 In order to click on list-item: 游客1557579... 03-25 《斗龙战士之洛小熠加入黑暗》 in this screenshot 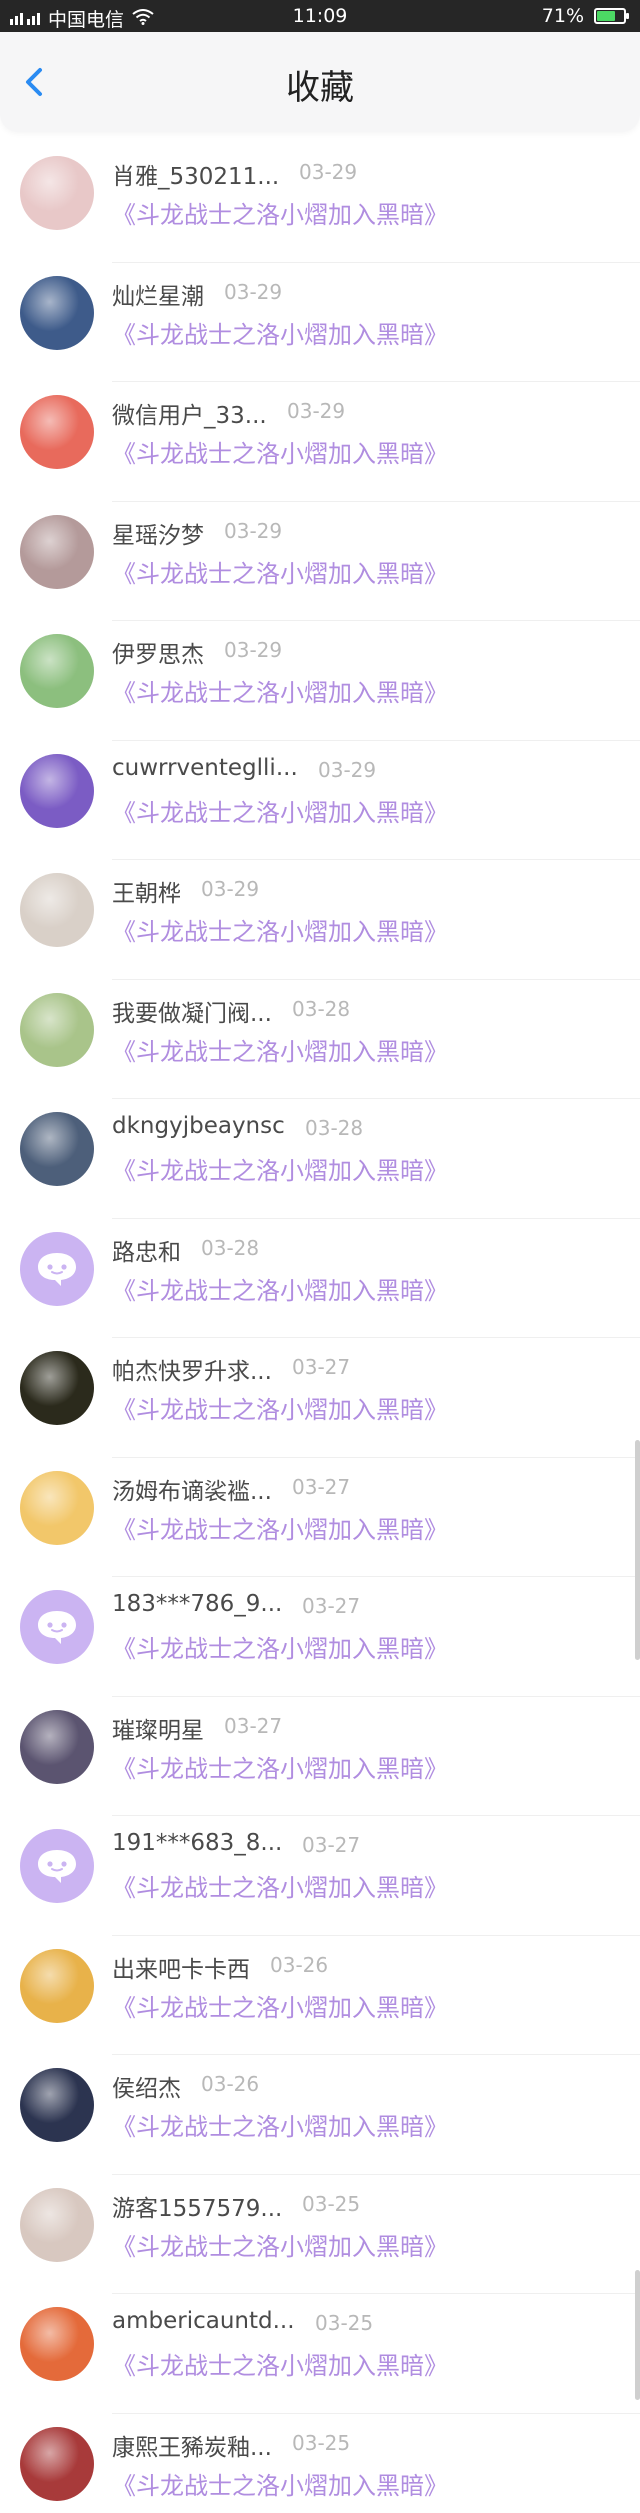, I will do `click(320, 2234)`.